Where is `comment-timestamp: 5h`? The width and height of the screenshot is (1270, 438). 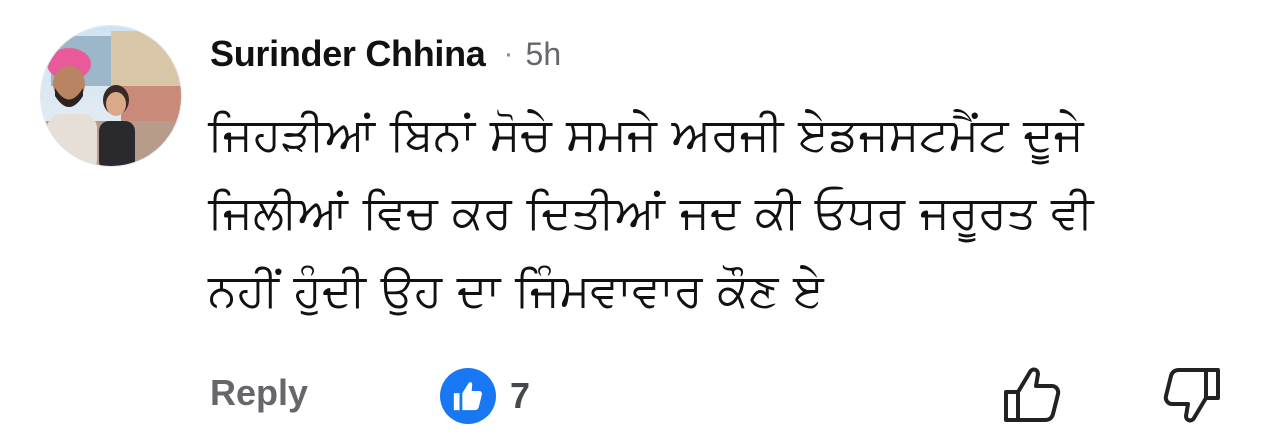 comment-timestamp: 5h is located at coordinates (544, 54).